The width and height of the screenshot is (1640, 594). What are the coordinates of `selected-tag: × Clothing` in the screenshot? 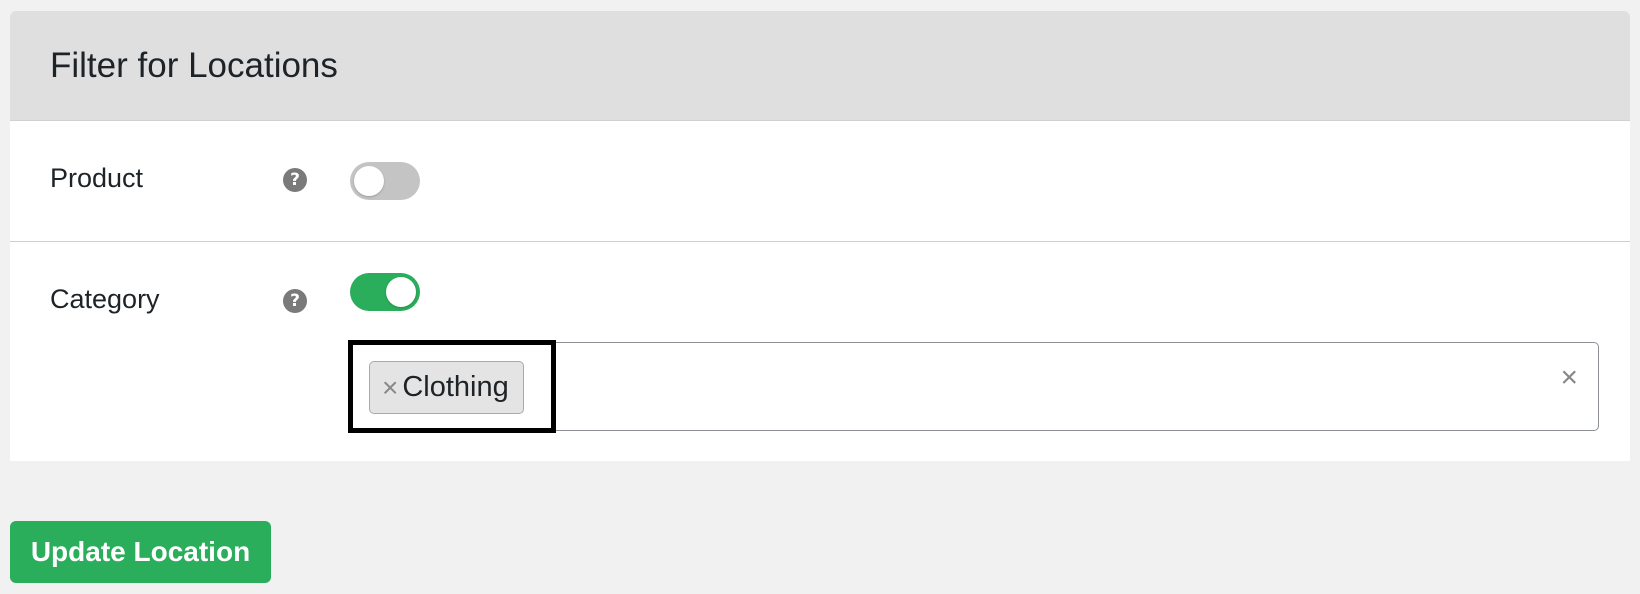 It's located at (446, 387).